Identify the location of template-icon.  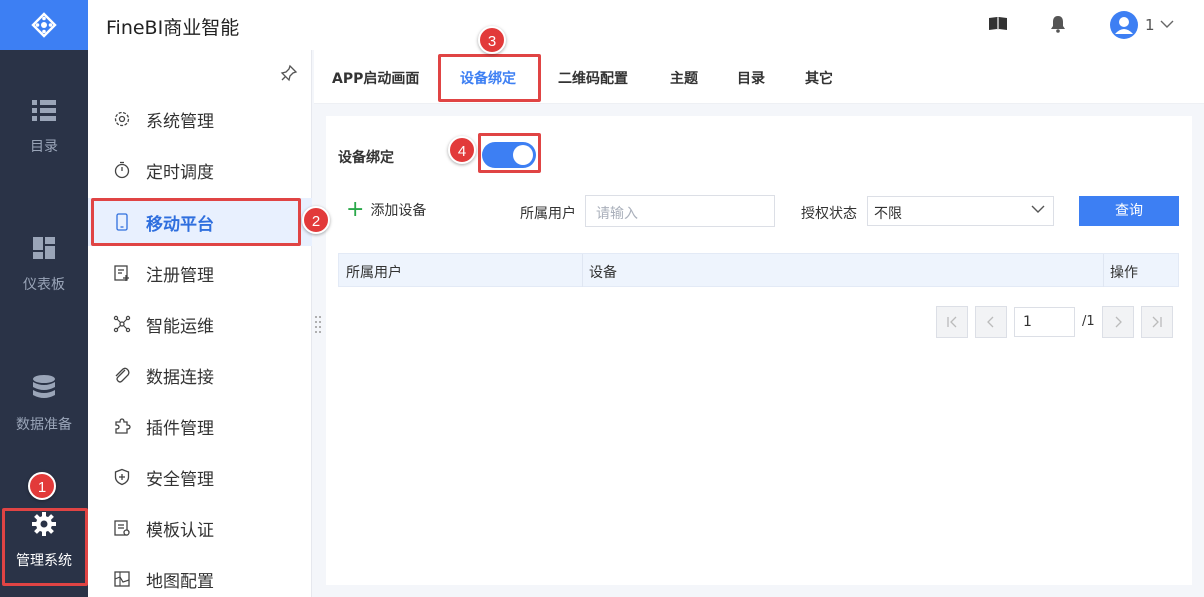
(122, 528).